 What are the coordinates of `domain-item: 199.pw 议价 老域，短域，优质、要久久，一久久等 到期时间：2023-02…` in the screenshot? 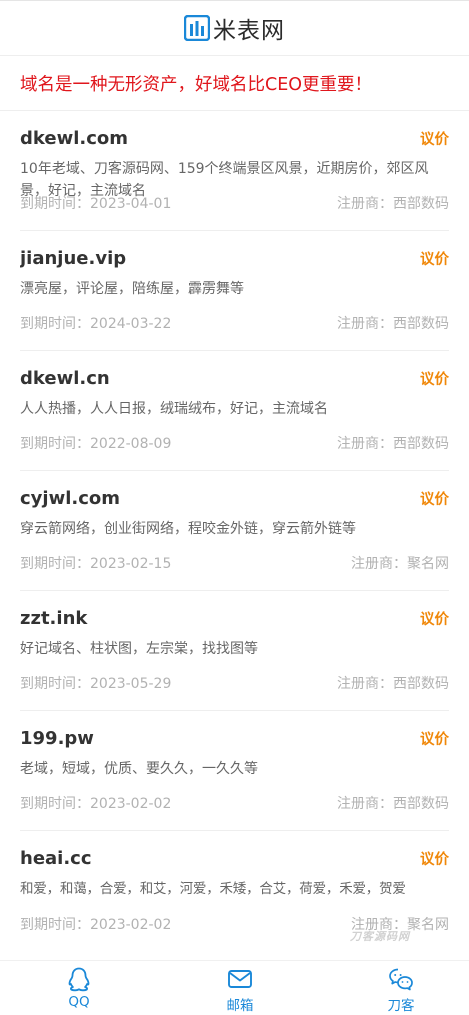 It's located at (234, 771).